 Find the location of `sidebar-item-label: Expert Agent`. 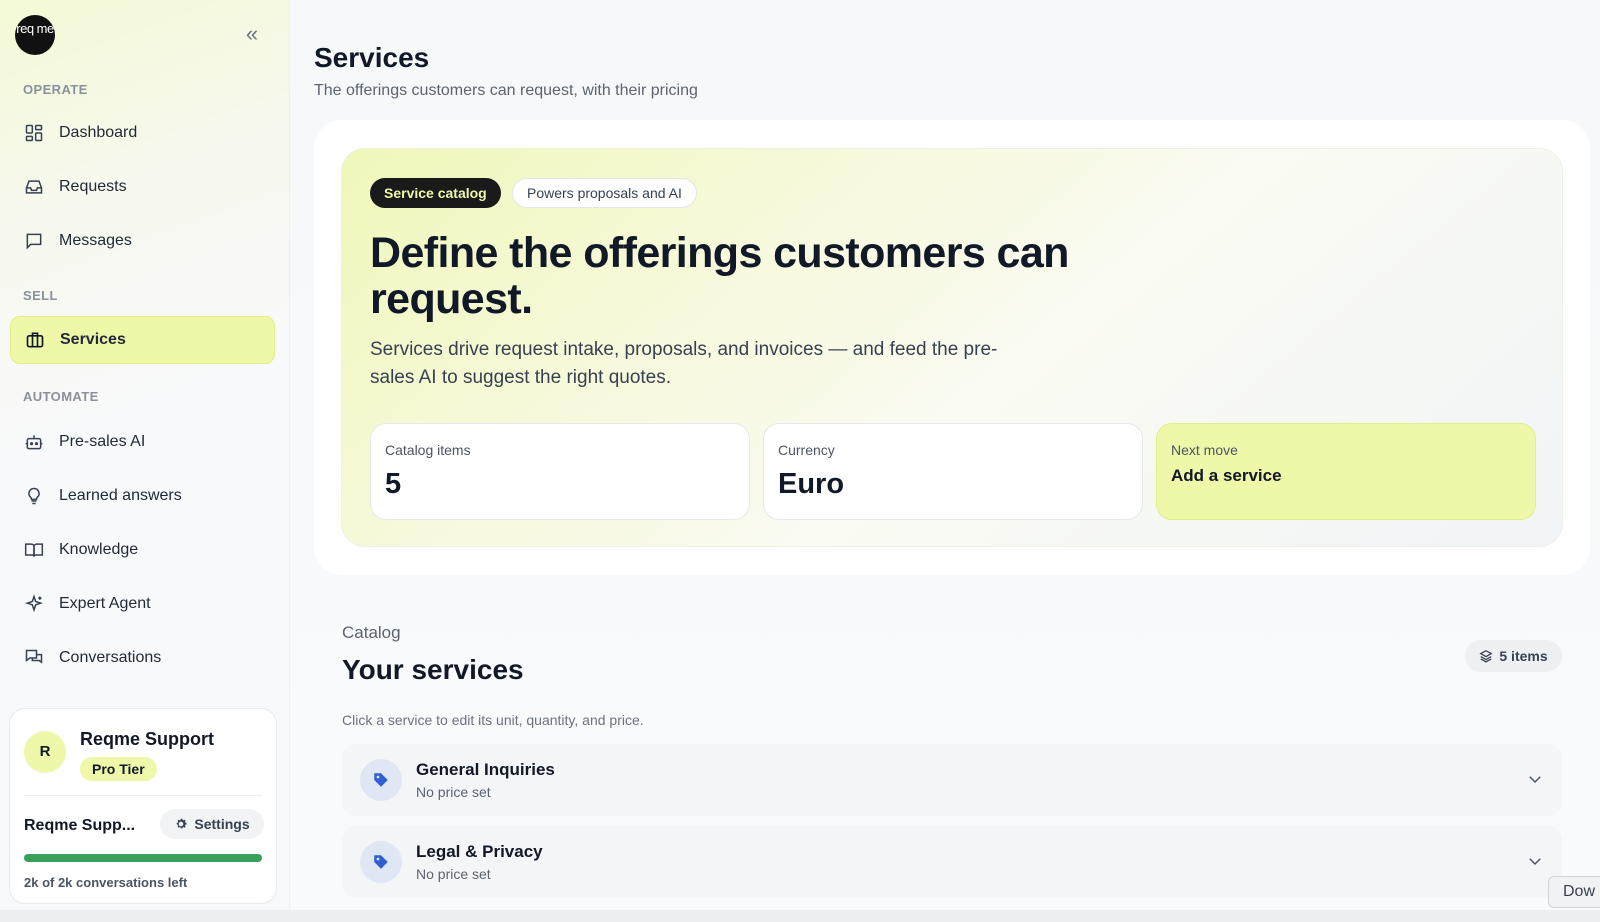

sidebar-item-label: Expert Agent is located at coordinates (105, 603).